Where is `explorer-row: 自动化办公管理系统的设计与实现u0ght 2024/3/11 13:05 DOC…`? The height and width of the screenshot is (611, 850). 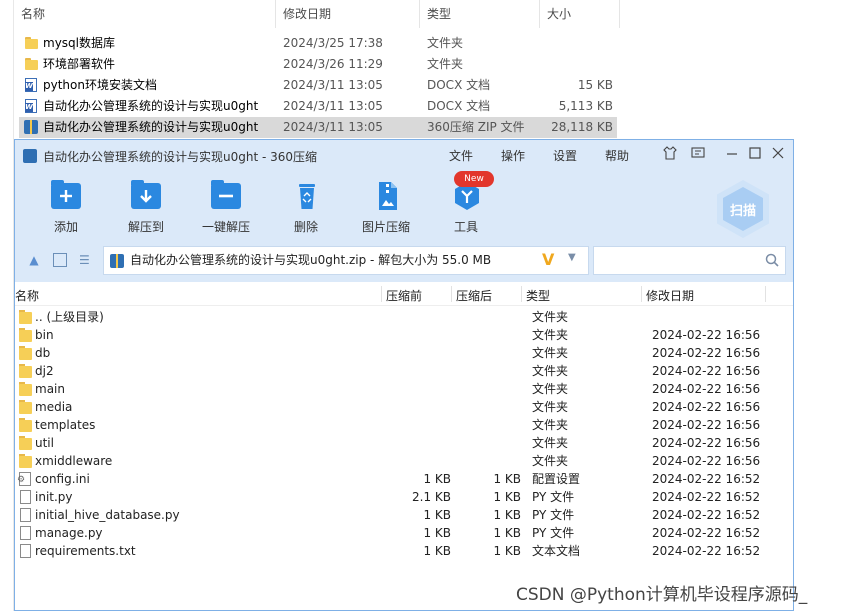
explorer-row: 自动化办公管理系统的设计与实现u0ght 2024/3/11 13:05 DOC… is located at coordinates (318, 106).